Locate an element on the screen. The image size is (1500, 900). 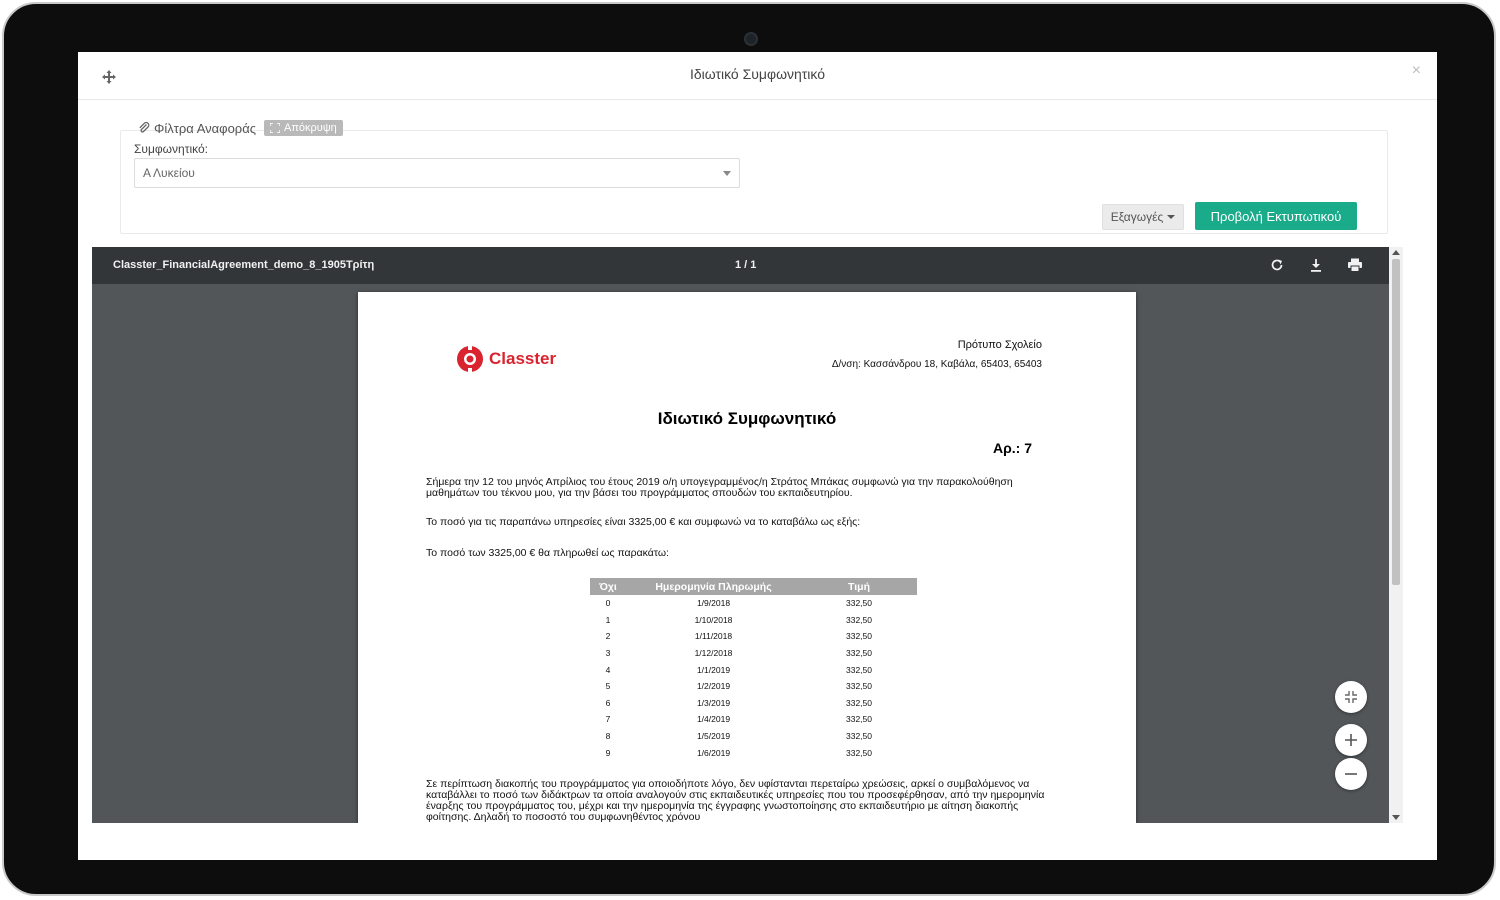
fit-page-button is located at coordinates (1351, 697).